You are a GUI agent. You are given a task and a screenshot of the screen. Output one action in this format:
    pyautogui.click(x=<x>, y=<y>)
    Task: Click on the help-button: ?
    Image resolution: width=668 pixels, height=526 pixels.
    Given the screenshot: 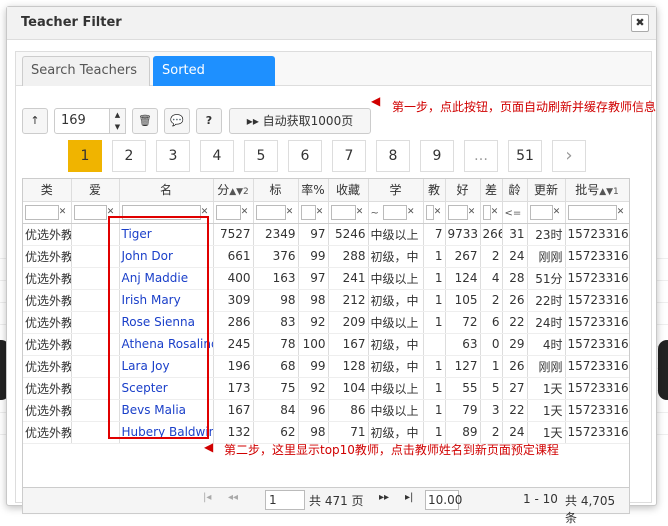 What is the action you would take?
    pyautogui.click(x=209, y=121)
    